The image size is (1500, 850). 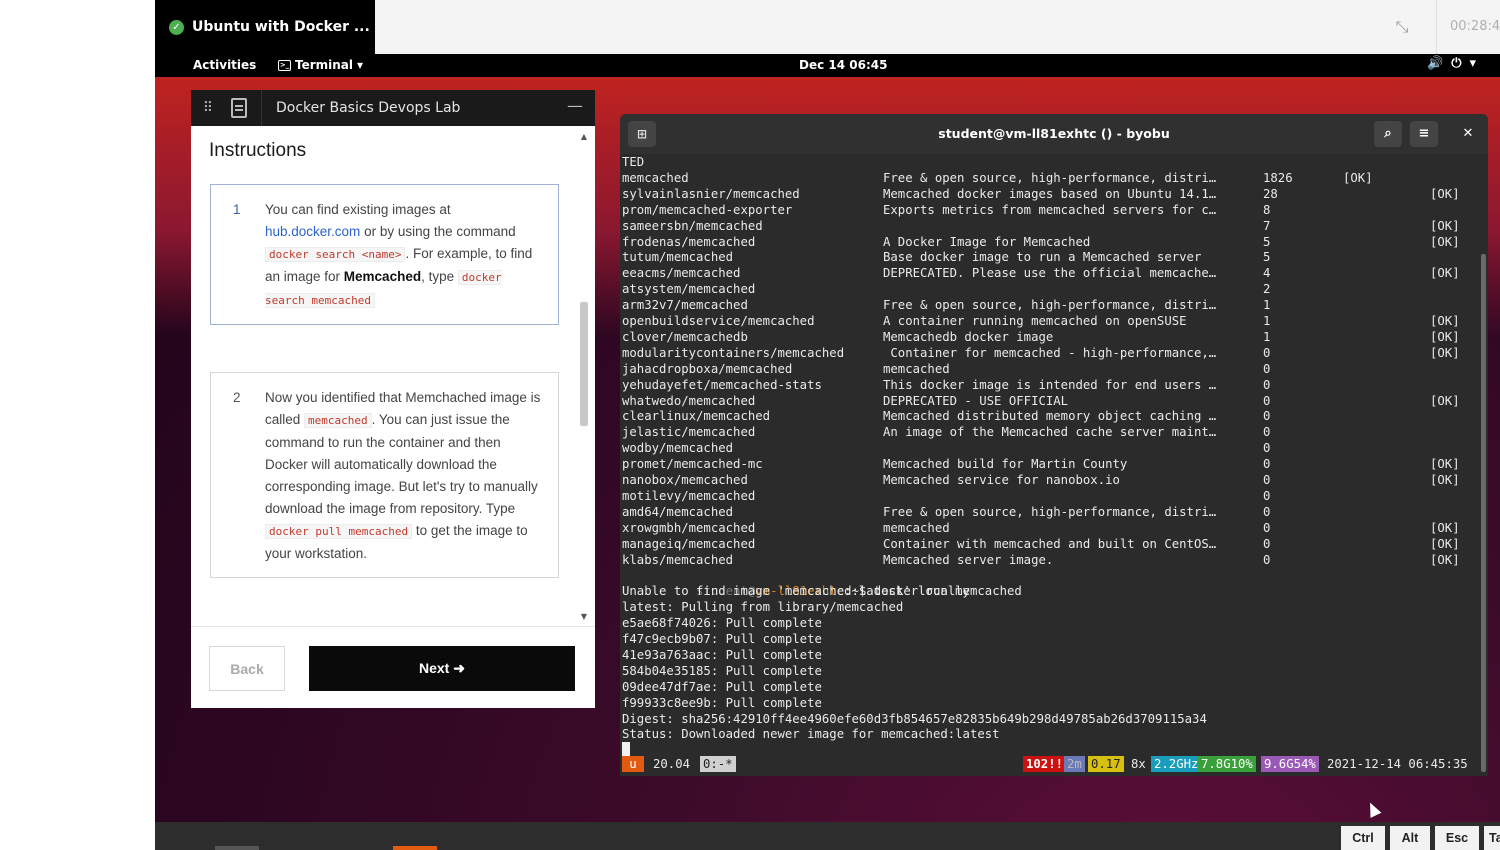 What do you see at coordinates (1388, 134) in the screenshot?
I see `search-icon: ⌕` at bounding box center [1388, 134].